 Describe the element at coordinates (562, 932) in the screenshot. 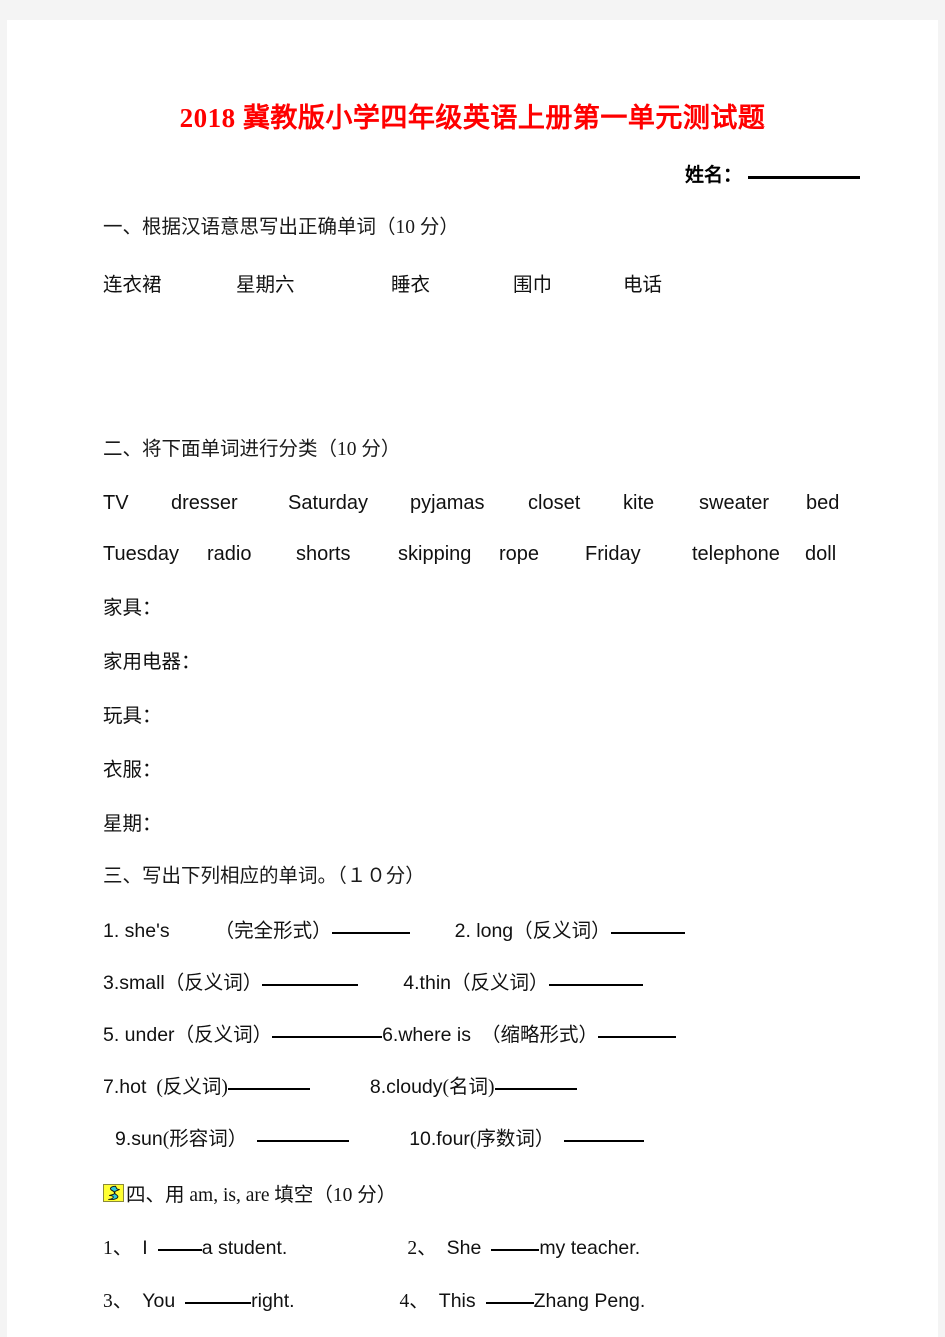

I see `question-2-hint: （反义词）` at that location.